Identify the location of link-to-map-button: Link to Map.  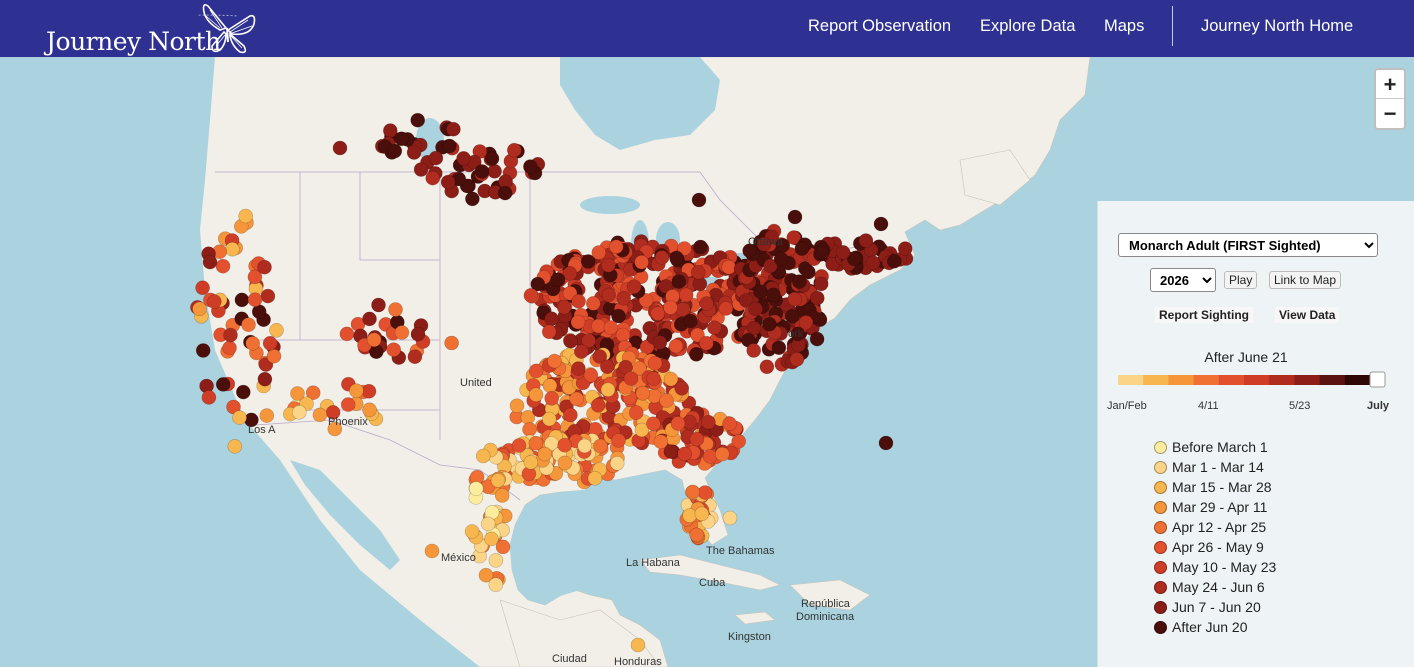
(1305, 280).